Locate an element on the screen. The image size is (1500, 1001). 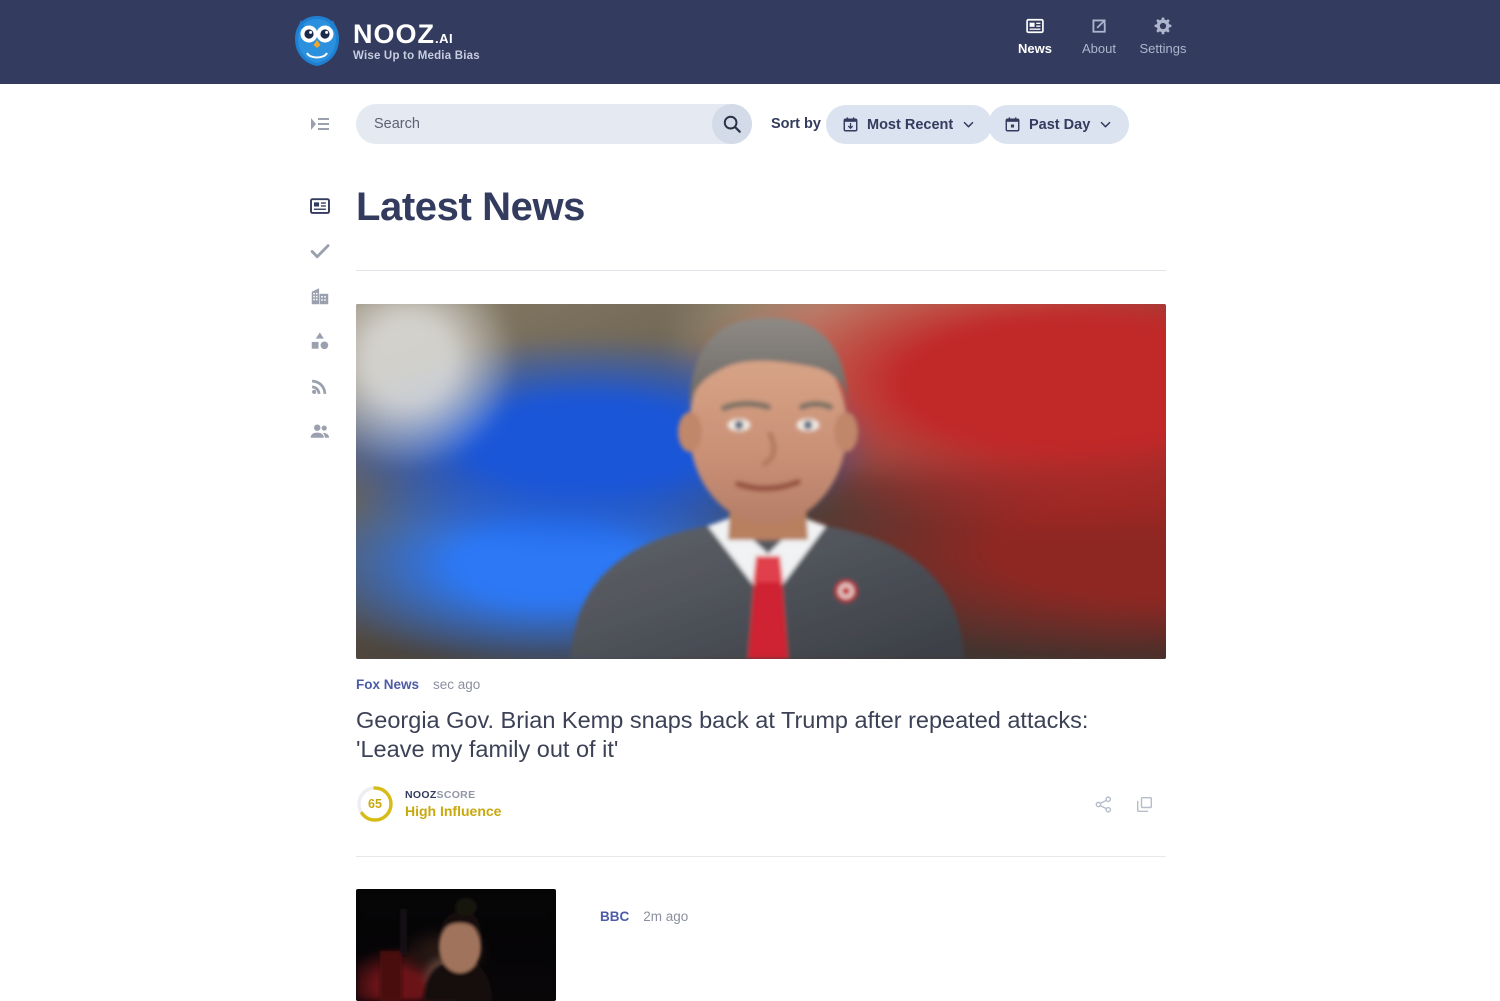
search-bar is located at coordinates (554, 124).